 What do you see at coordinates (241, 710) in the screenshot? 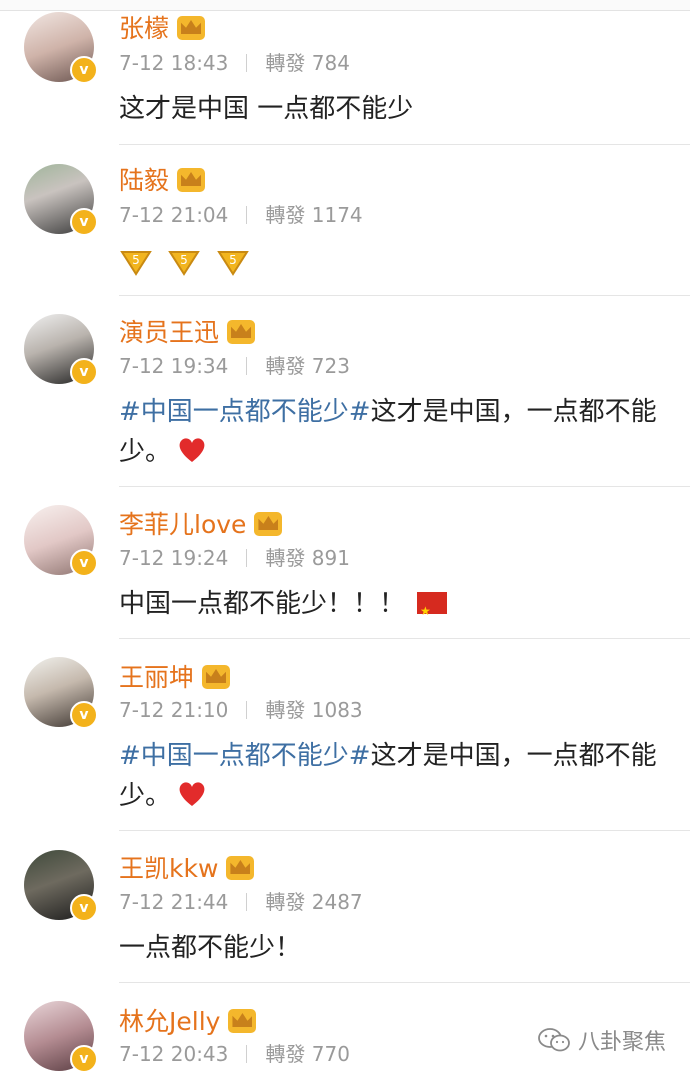
I see `post-meta: 7-12 21:10 轉發 1083` at bounding box center [241, 710].